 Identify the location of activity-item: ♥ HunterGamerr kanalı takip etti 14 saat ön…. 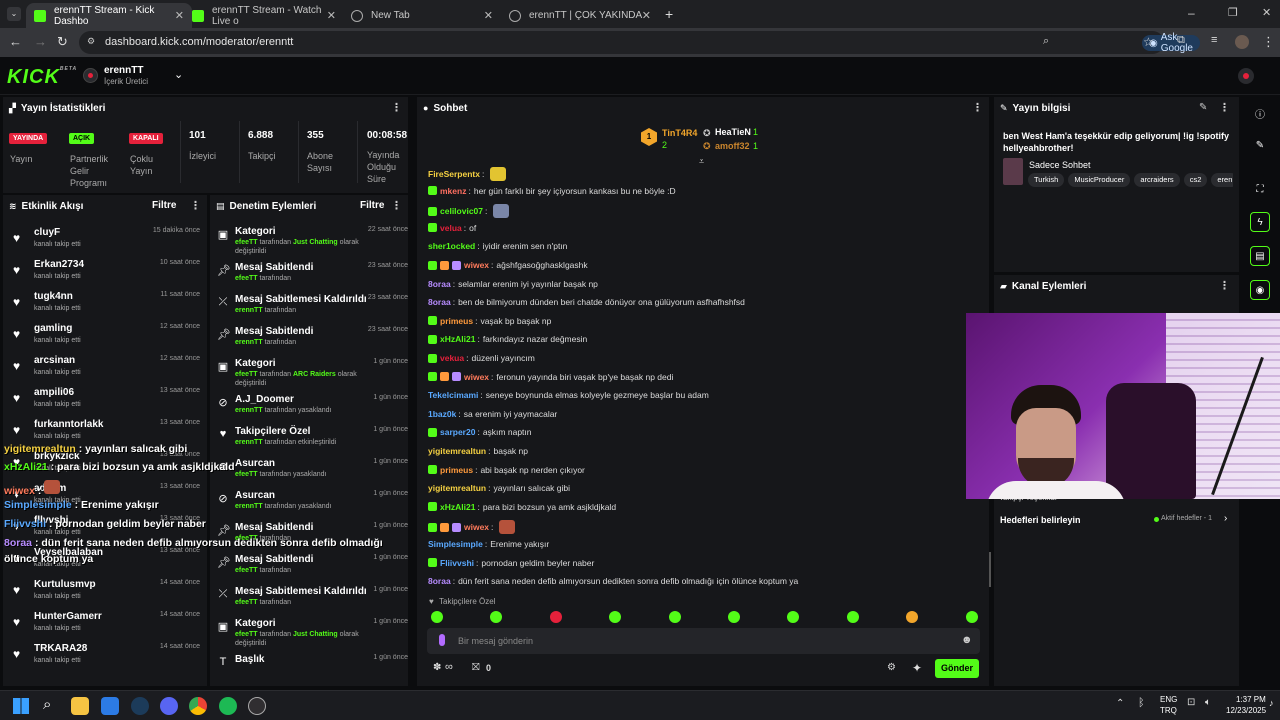
(105, 622).